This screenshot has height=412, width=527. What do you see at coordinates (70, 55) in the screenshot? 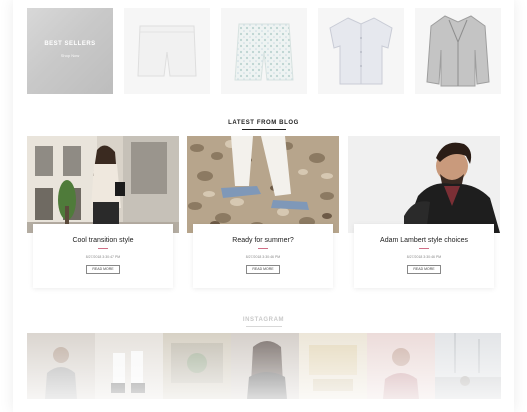
I see `shop-now-link: Shop Now` at bounding box center [70, 55].